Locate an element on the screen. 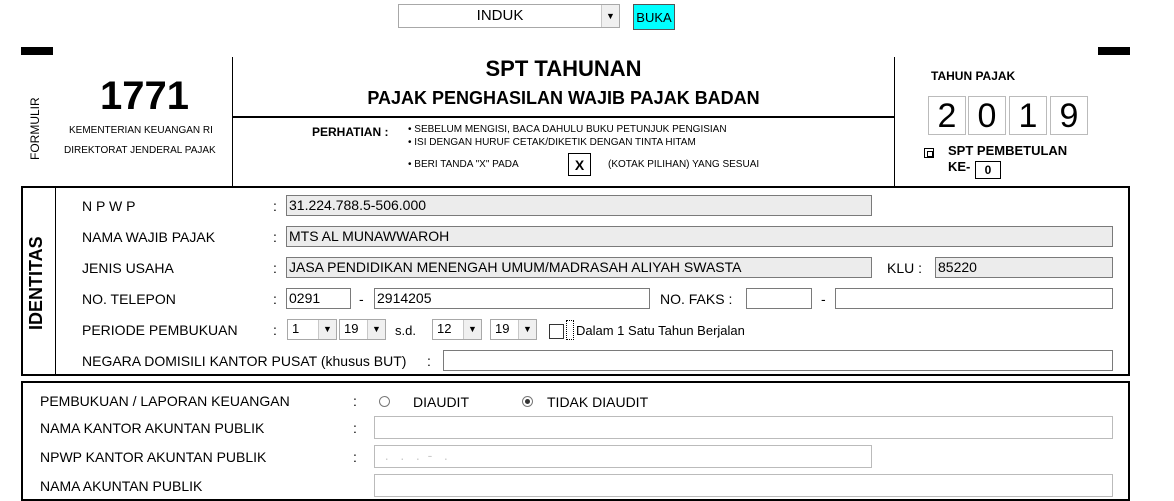 This screenshot has width=1174, height=501. phone-area-field: 0291 is located at coordinates (318, 298).